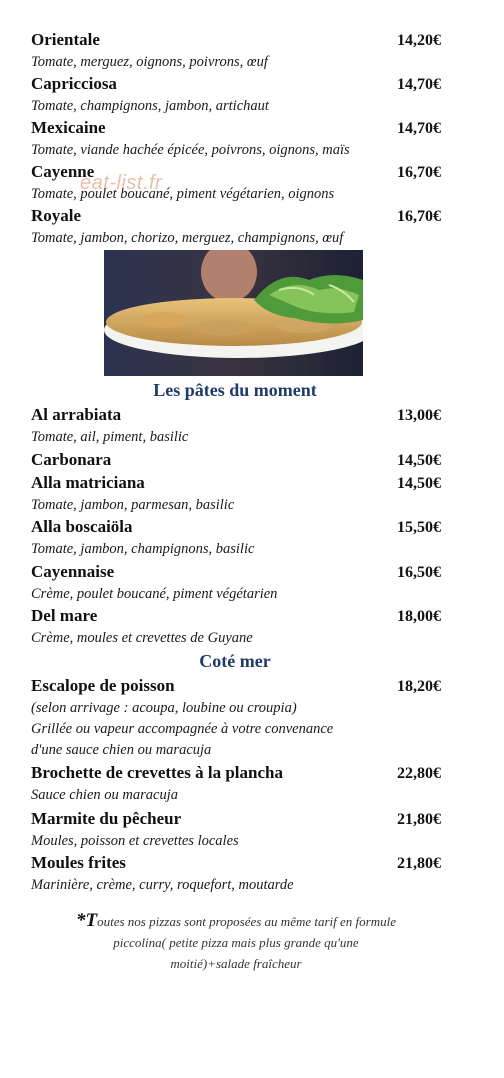 Image resolution: width=504 pixels, height=1078 pixels. Describe the element at coordinates (87, 920) in the screenshot. I see `footnote-lead: *T` at that location.